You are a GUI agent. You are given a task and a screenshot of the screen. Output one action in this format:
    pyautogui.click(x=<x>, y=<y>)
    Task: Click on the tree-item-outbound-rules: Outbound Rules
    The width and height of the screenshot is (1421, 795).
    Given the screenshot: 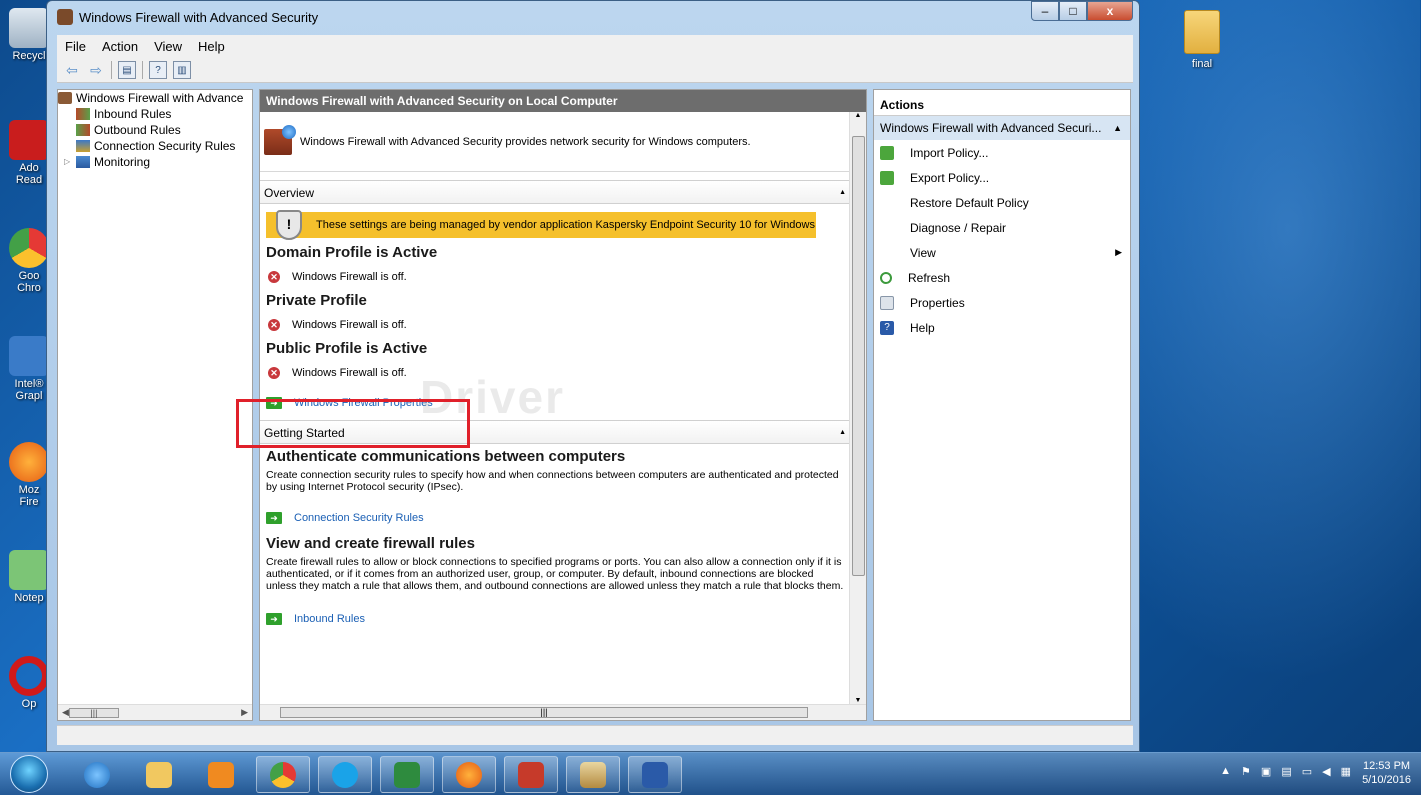 What is the action you would take?
    pyautogui.click(x=155, y=130)
    